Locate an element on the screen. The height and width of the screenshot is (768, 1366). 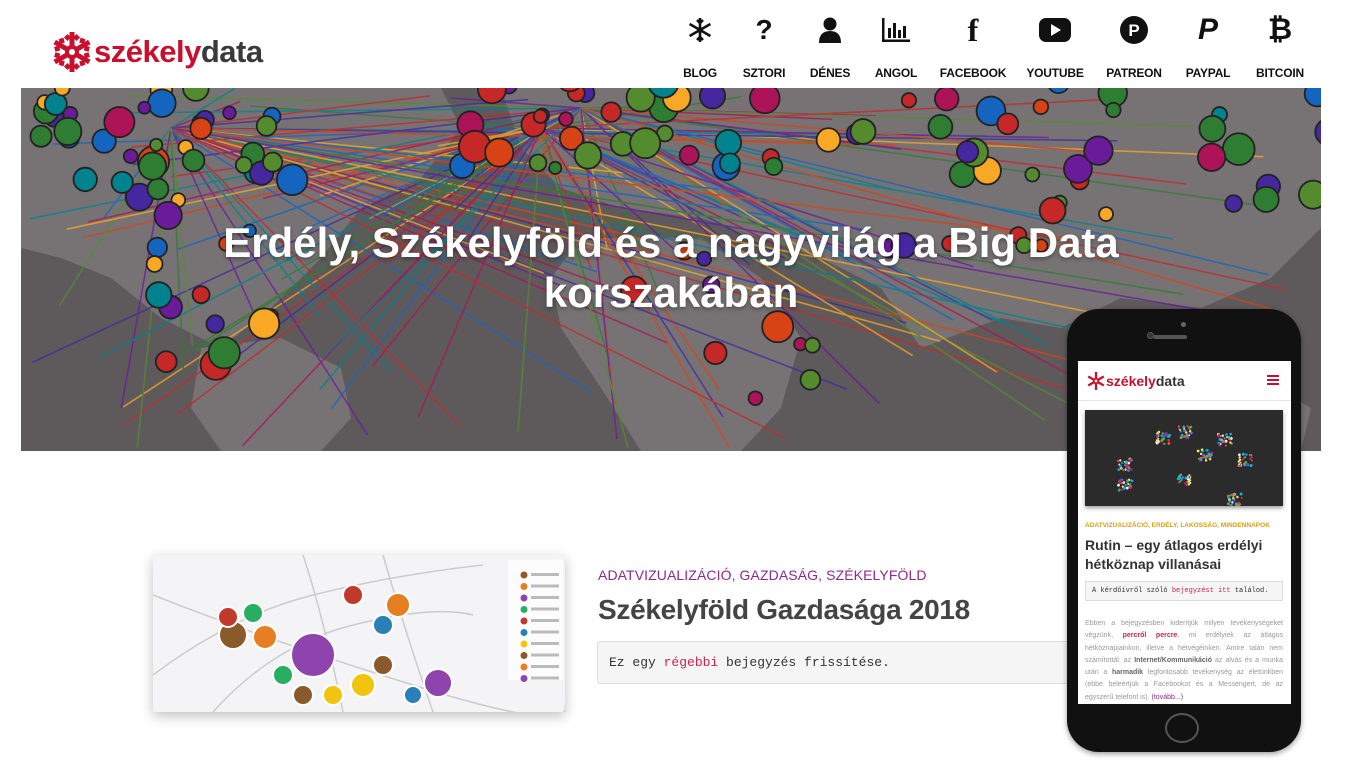
m-body-b2: Internet/Kommunikáció is located at coordinates (1173, 660).